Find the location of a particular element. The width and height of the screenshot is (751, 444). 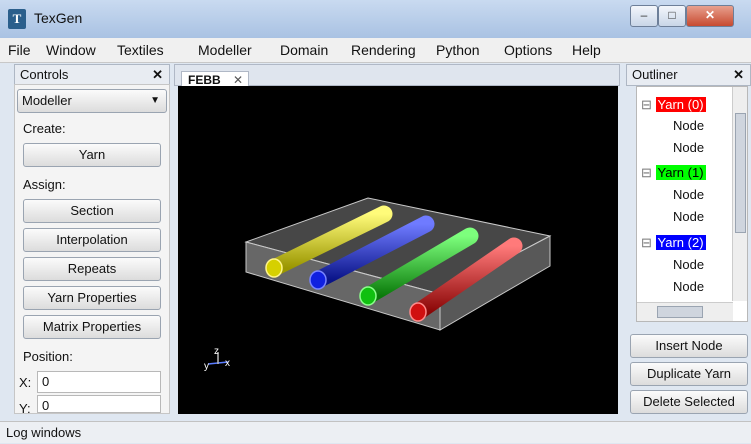

outliner-close-icon: ✕ is located at coordinates (738, 75).